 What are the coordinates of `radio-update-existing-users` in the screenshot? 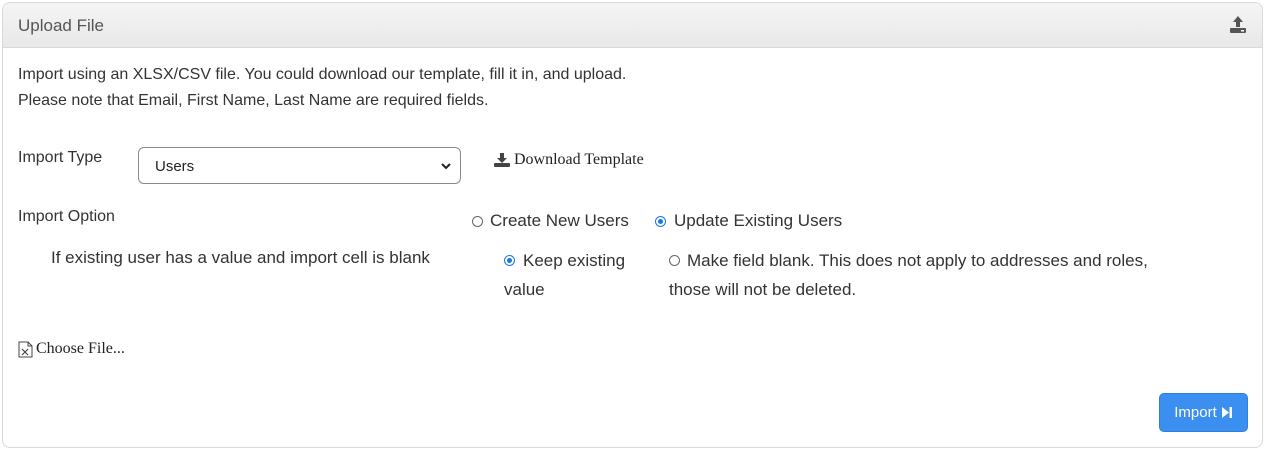 It's located at (660, 221).